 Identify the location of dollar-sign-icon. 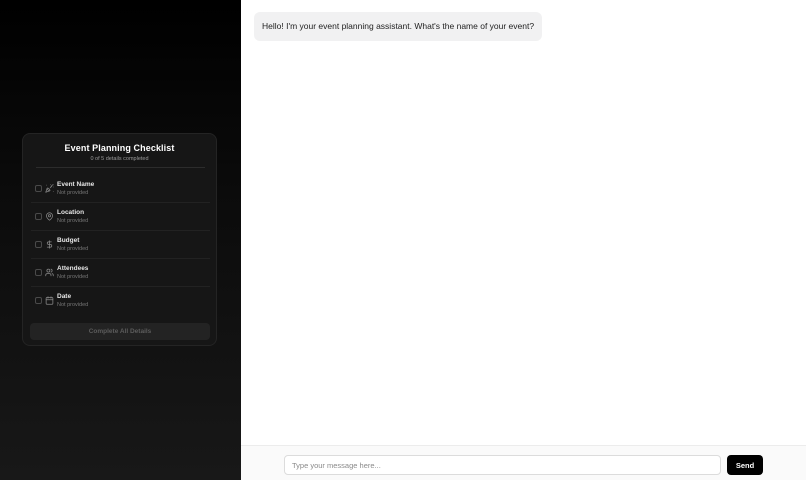
(49, 244).